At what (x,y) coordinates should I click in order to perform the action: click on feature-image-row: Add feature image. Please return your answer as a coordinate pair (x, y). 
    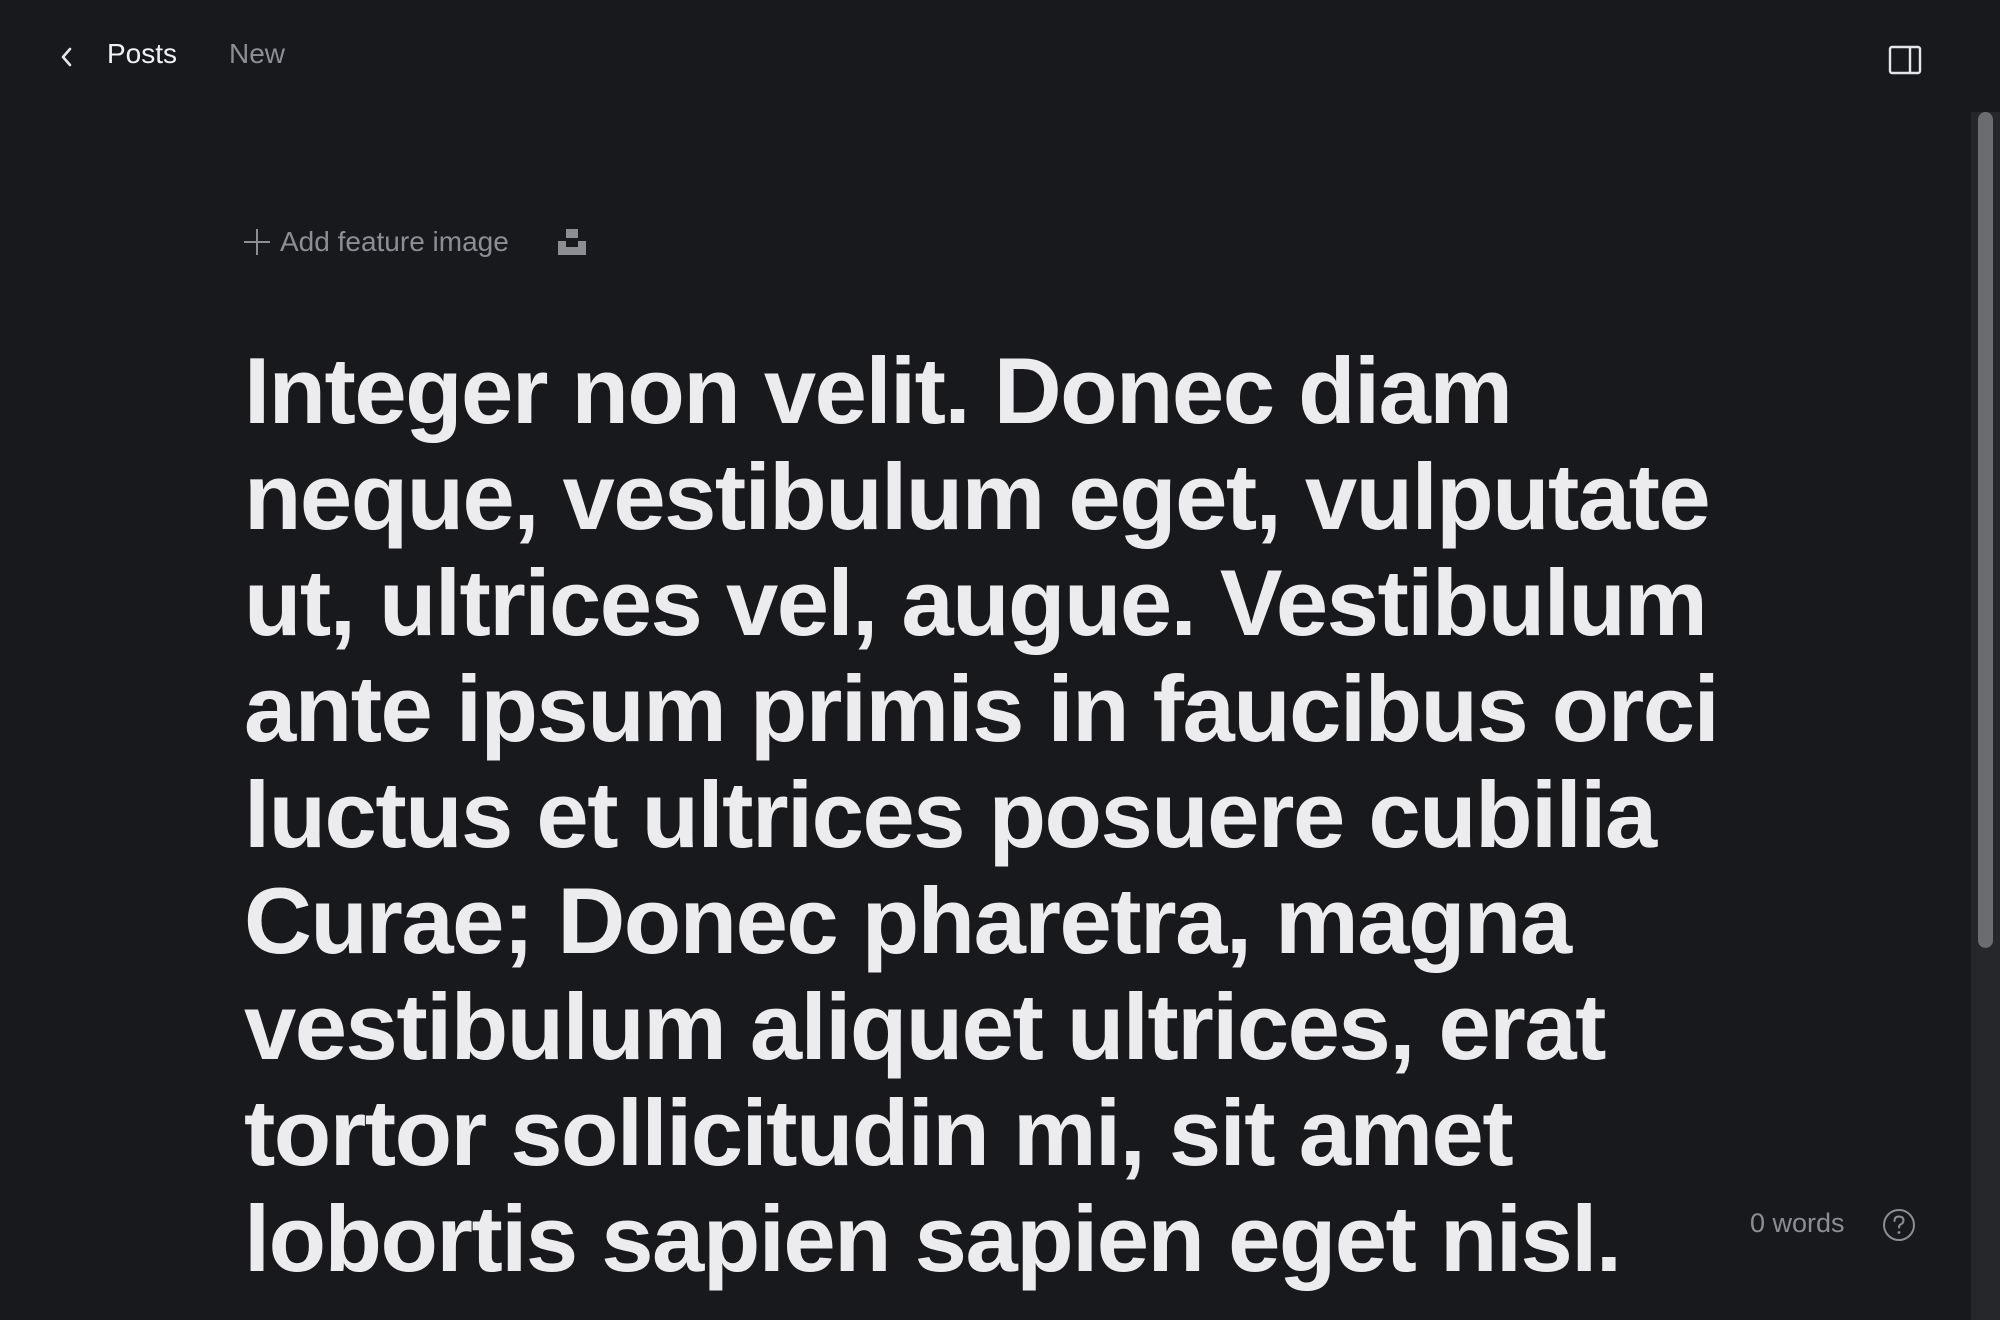
    Looking at the image, I should click on (415, 242).